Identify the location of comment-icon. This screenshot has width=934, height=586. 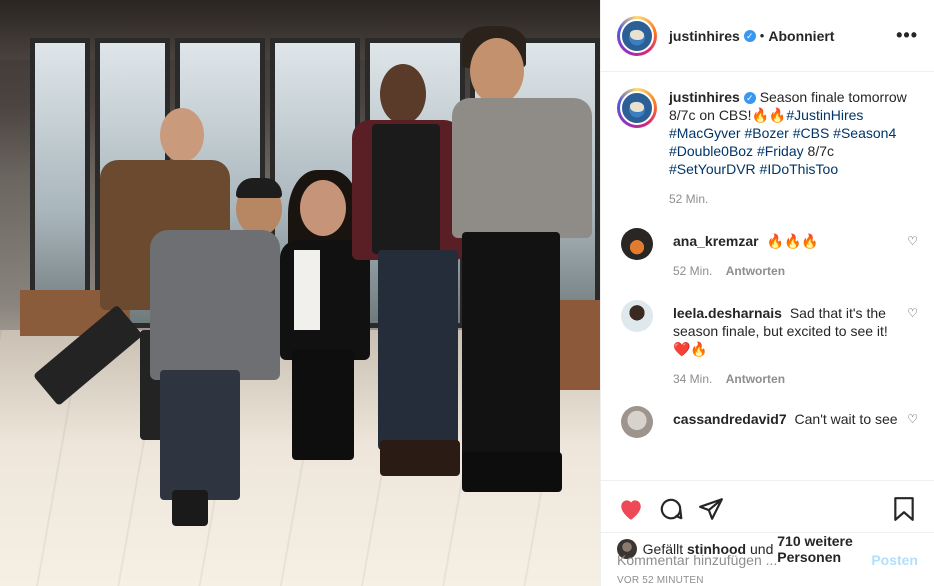
(671, 509).